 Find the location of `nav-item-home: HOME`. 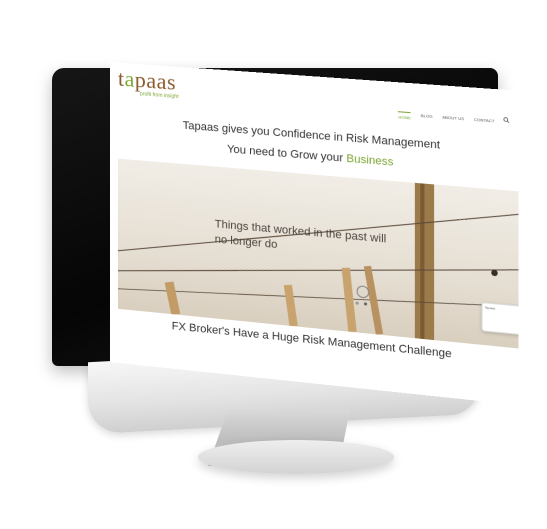

nav-item-home: HOME is located at coordinates (405, 116).